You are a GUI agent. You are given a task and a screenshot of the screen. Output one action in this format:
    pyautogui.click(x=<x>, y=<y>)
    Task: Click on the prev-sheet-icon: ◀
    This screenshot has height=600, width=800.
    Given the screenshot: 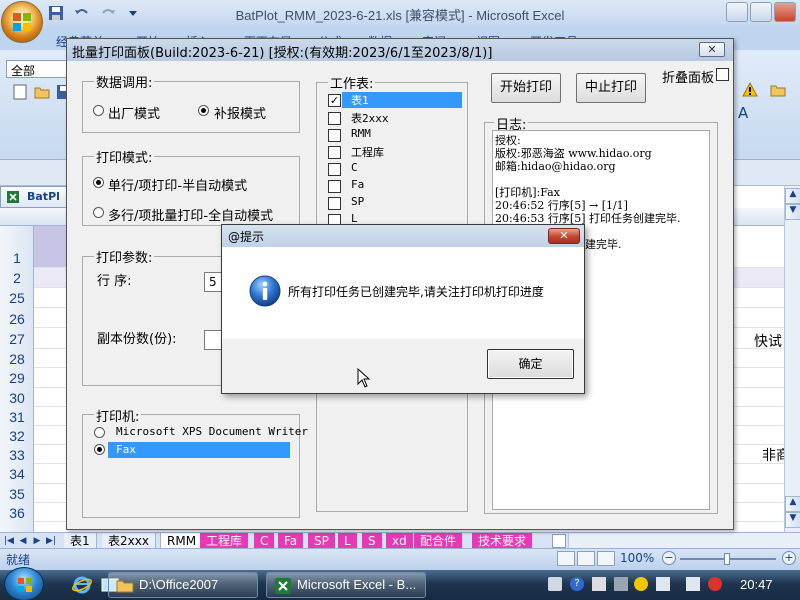 What is the action you would take?
    pyautogui.click(x=23, y=541)
    